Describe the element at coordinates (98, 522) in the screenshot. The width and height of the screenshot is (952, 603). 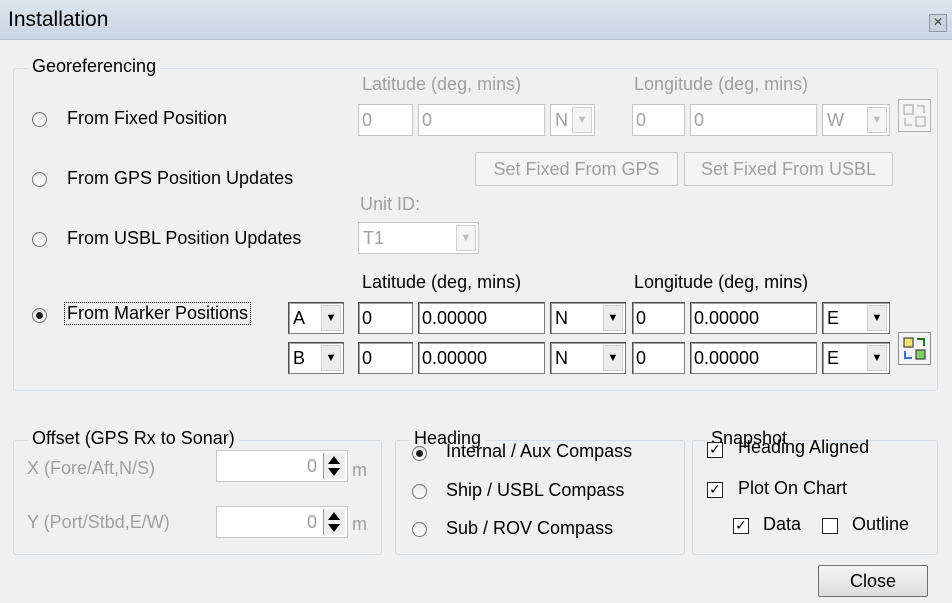
I see `offset-y-label: Y (Port/Stbd,E/W)` at that location.